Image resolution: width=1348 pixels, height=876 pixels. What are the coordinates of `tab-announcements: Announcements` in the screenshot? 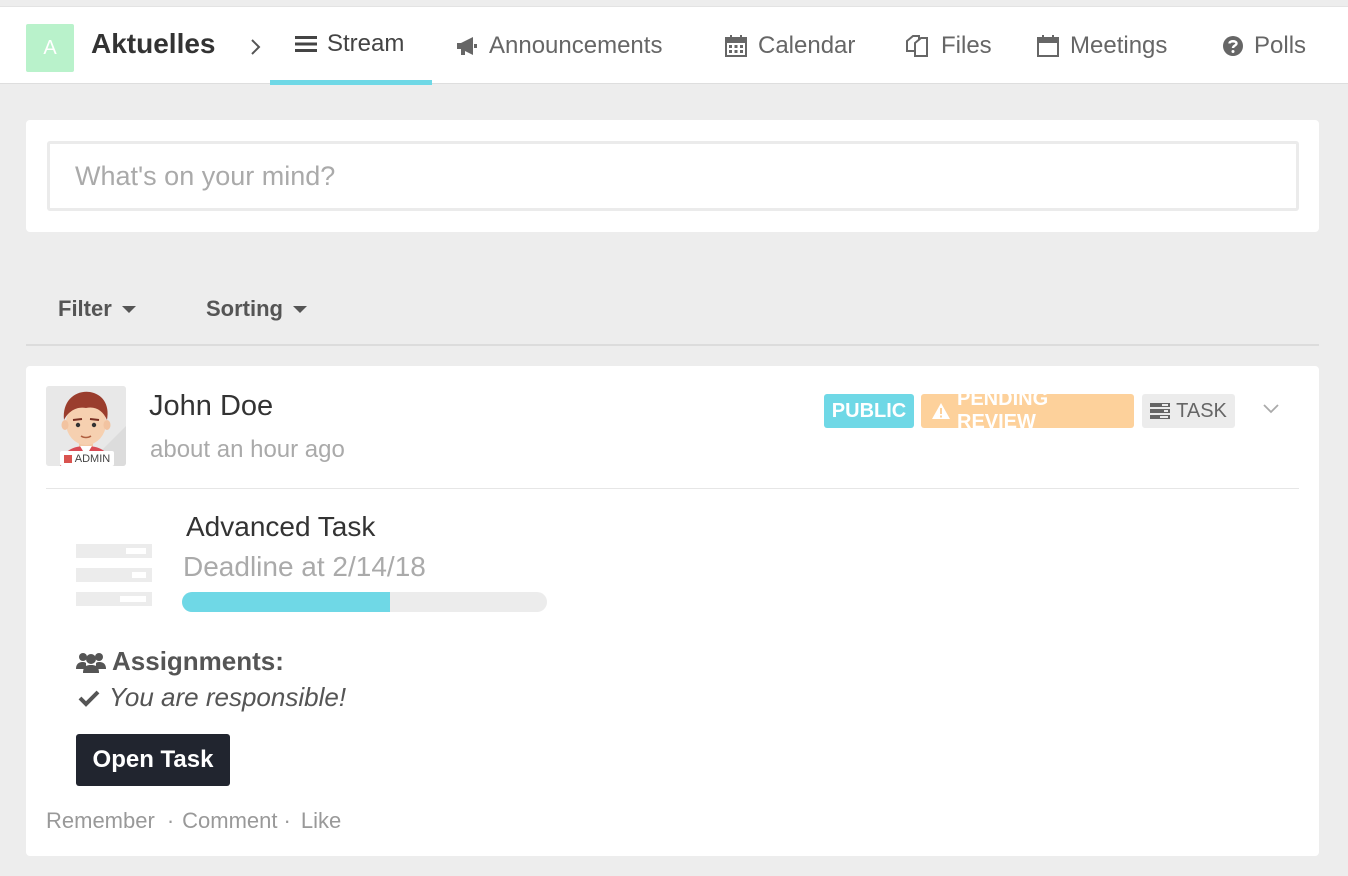 It's located at (558, 46).